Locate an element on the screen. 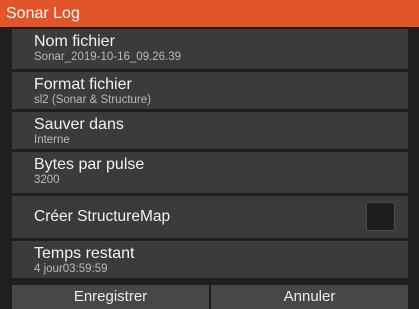 The image size is (419, 309). file-name-row: Nom fichier Sonar_2019-10-16_09.26.39 is located at coordinates (210, 49).